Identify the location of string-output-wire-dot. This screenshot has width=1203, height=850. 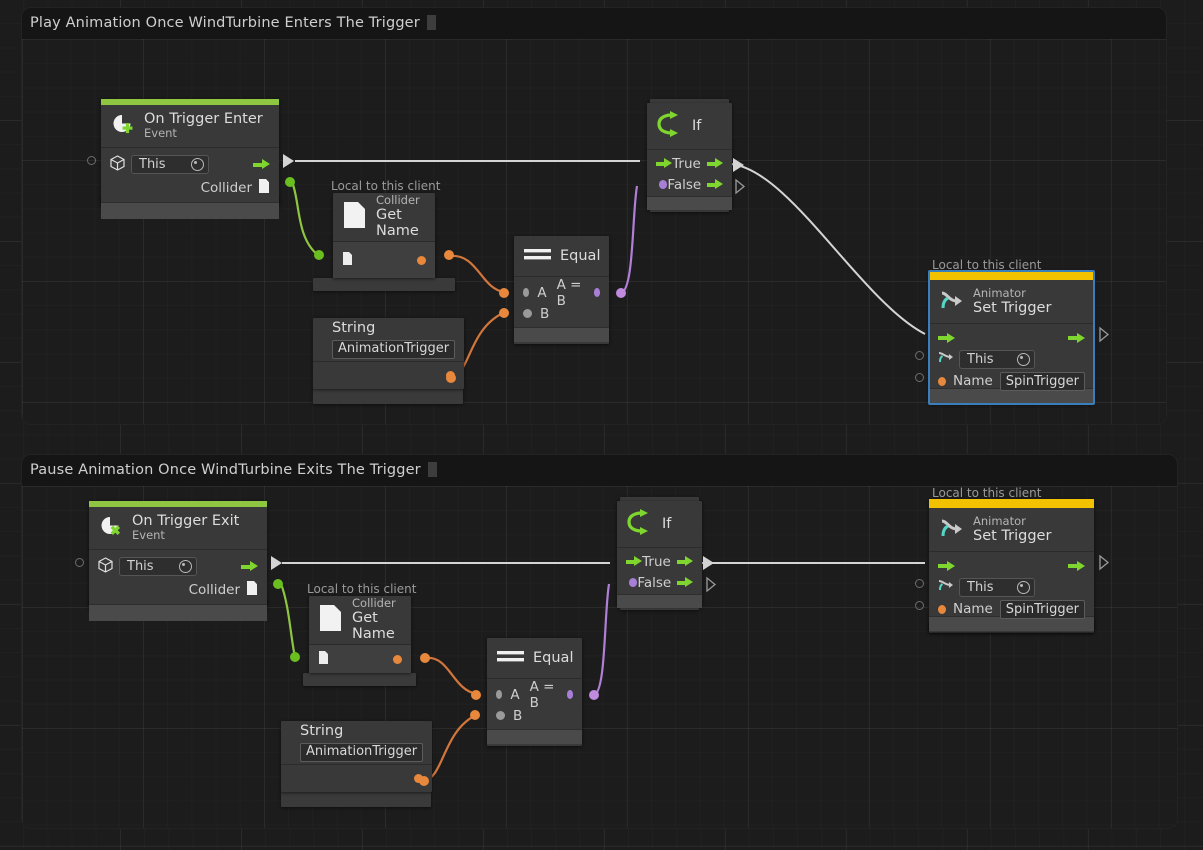
(451, 378).